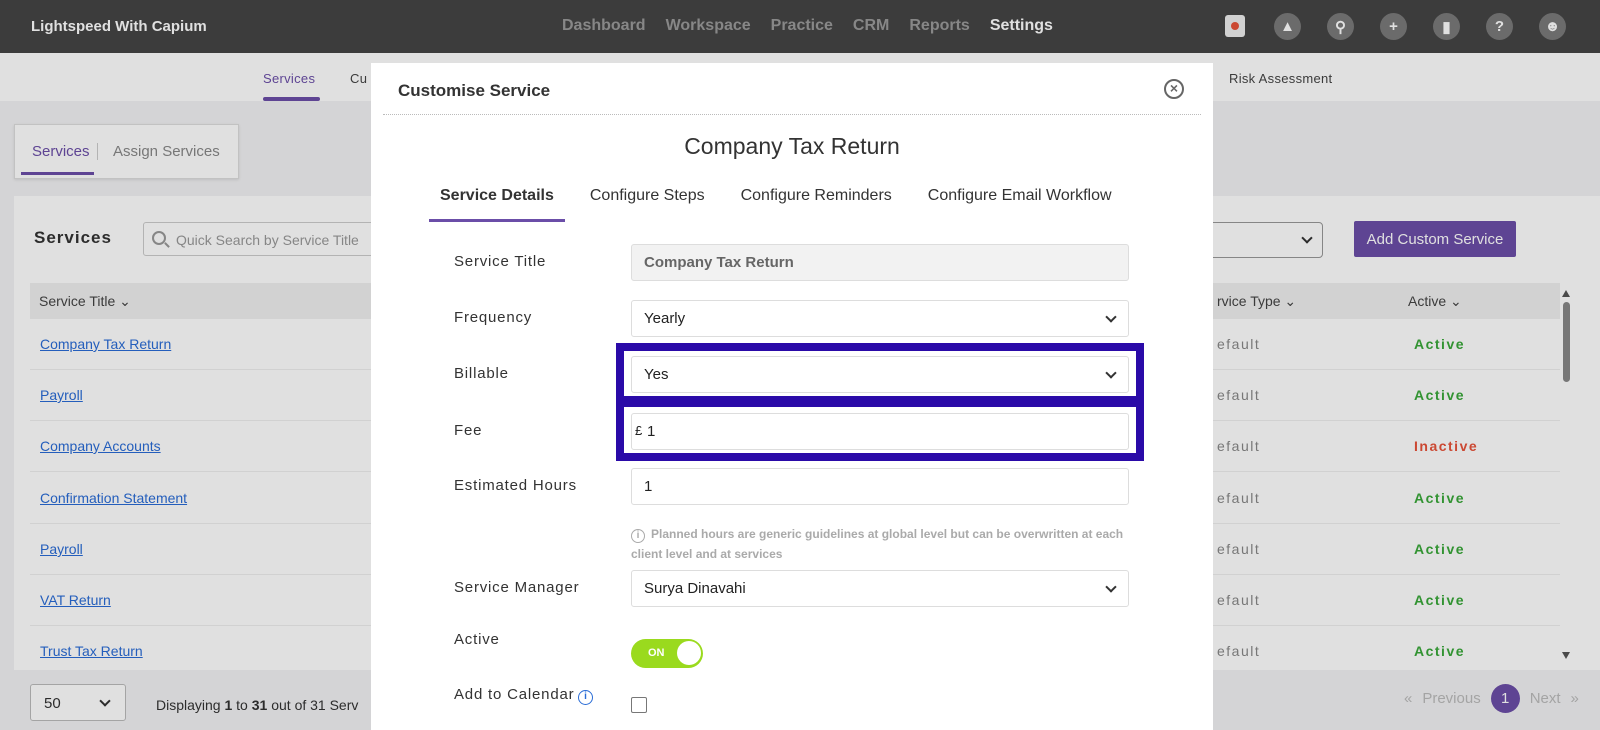 The image size is (1600, 730). Describe the element at coordinates (517, 587) in the screenshot. I see `service-manager-label: Service Manager` at that location.